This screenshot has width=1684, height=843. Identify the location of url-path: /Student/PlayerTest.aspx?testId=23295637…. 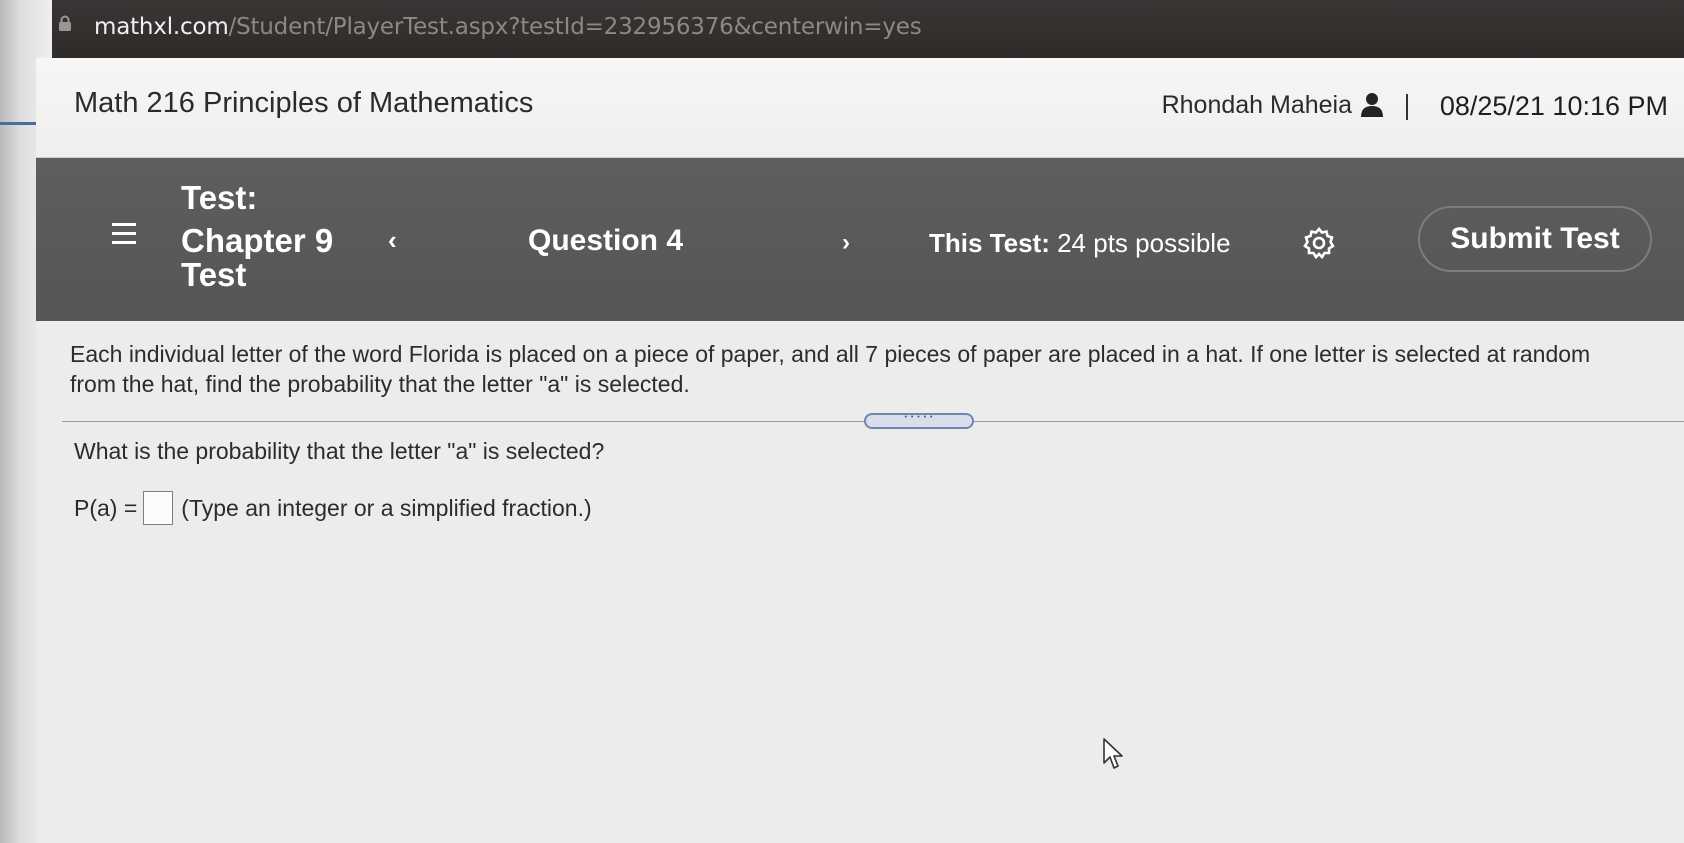
(575, 27).